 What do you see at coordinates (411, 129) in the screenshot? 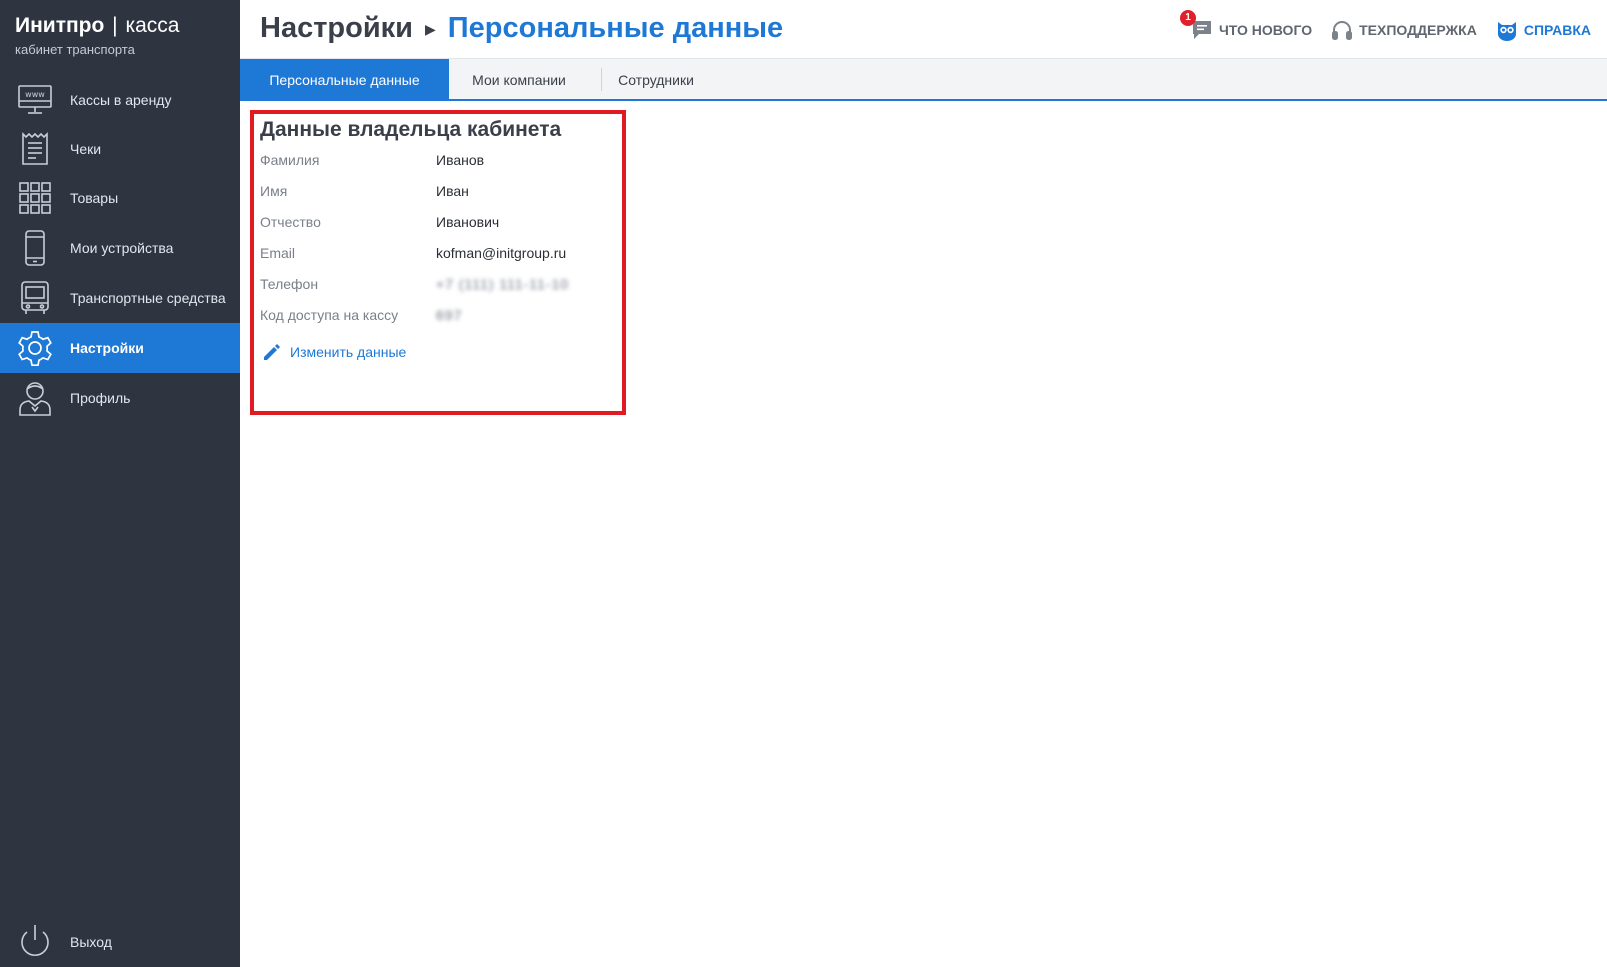
I see `card-title: Данные владельца кабинета` at bounding box center [411, 129].